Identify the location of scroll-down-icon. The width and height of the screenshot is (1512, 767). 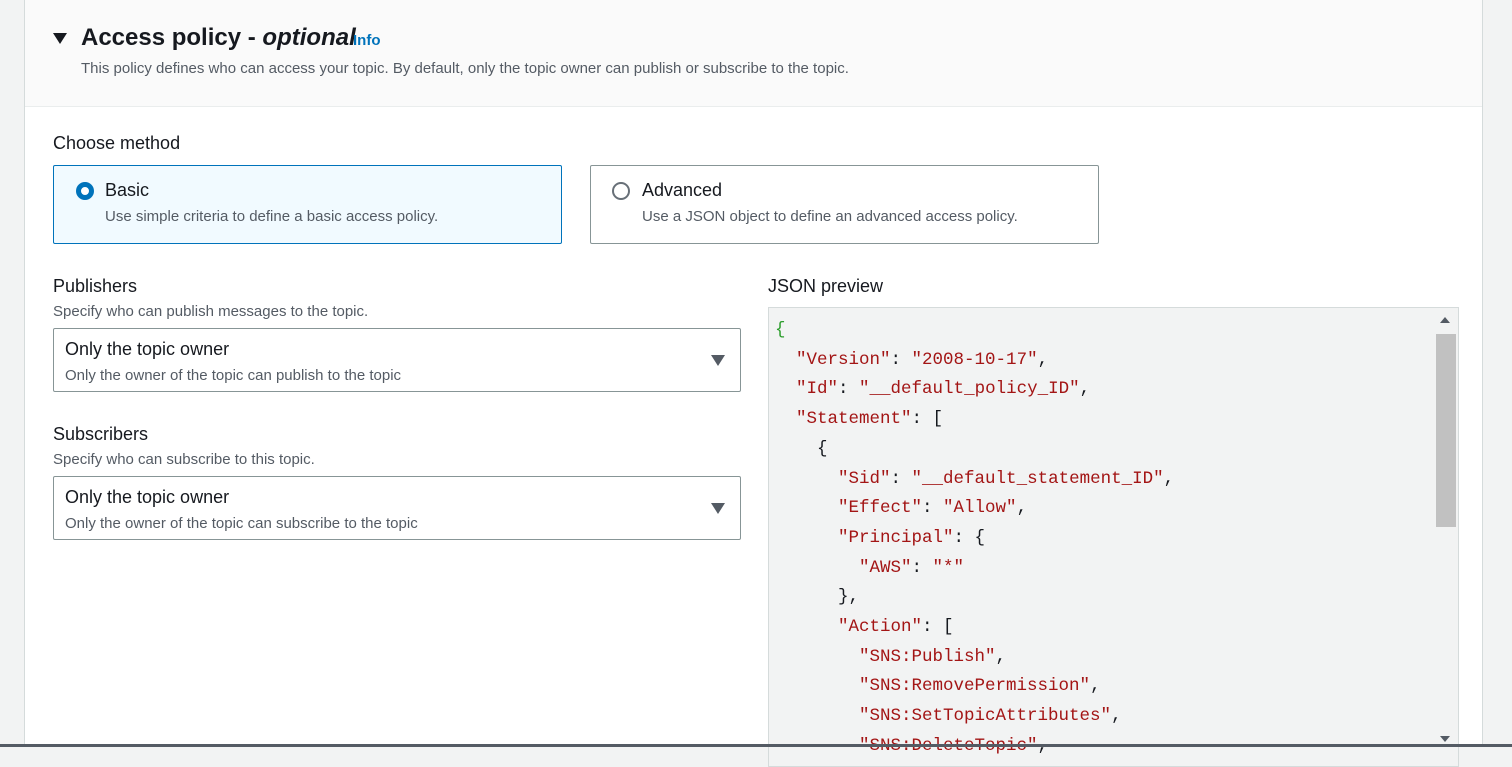
(1445, 739).